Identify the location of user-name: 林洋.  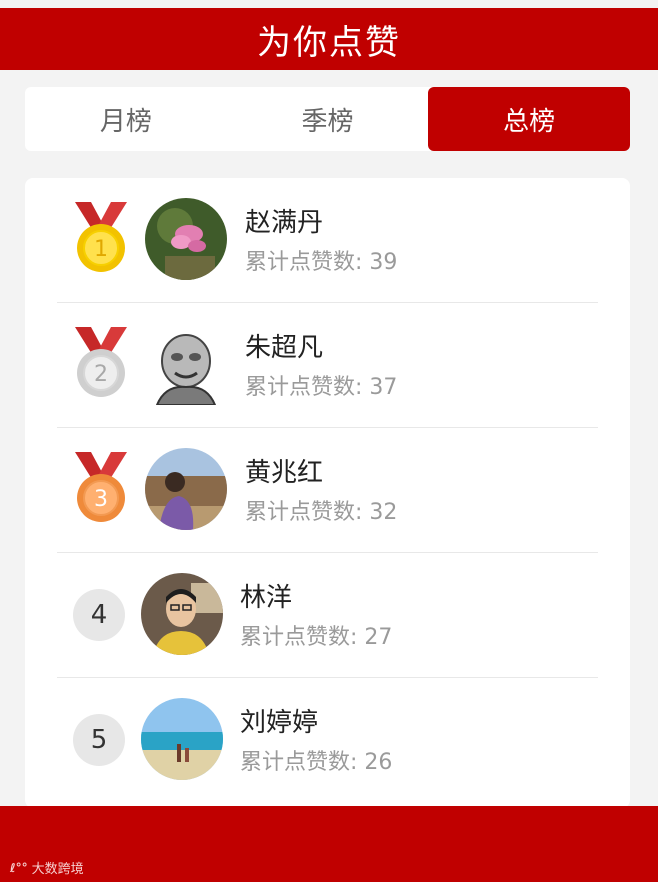
(266, 598).